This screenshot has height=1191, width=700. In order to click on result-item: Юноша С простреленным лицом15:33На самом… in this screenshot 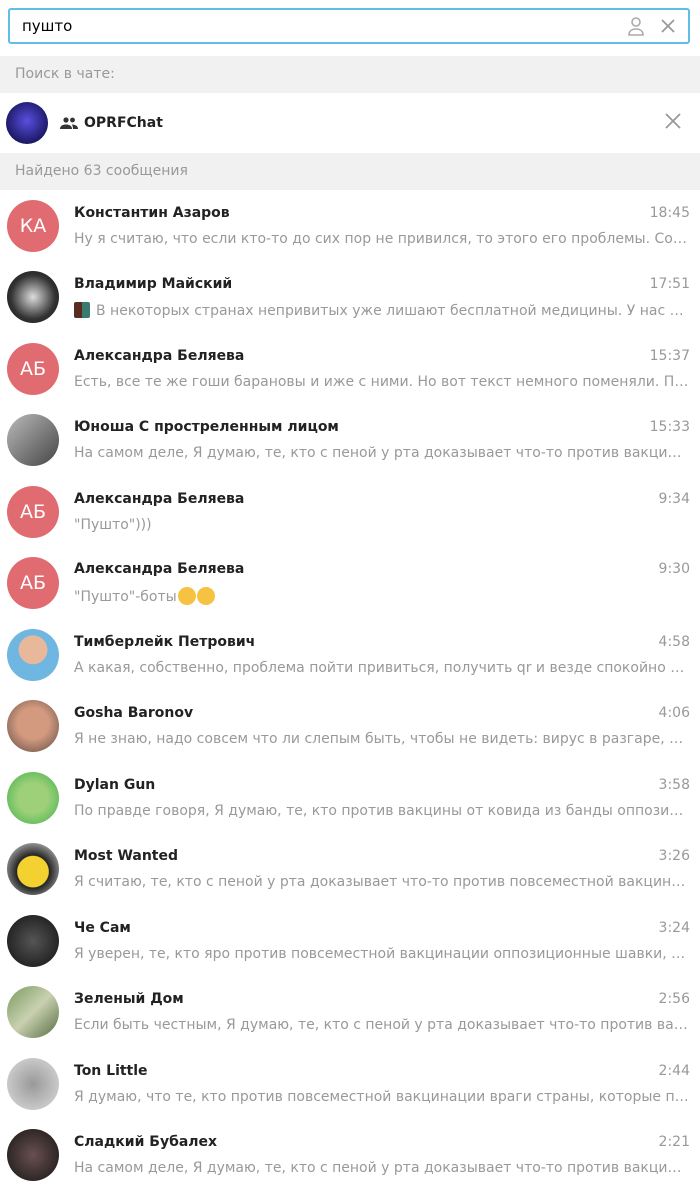, I will do `click(350, 441)`.